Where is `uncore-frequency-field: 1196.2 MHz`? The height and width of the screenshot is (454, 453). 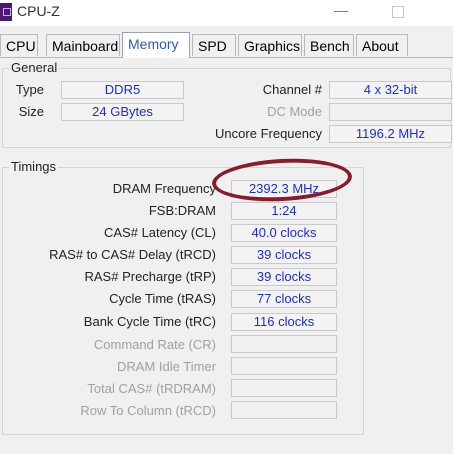
uncore-frequency-field: 1196.2 MHz is located at coordinates (390, 134).